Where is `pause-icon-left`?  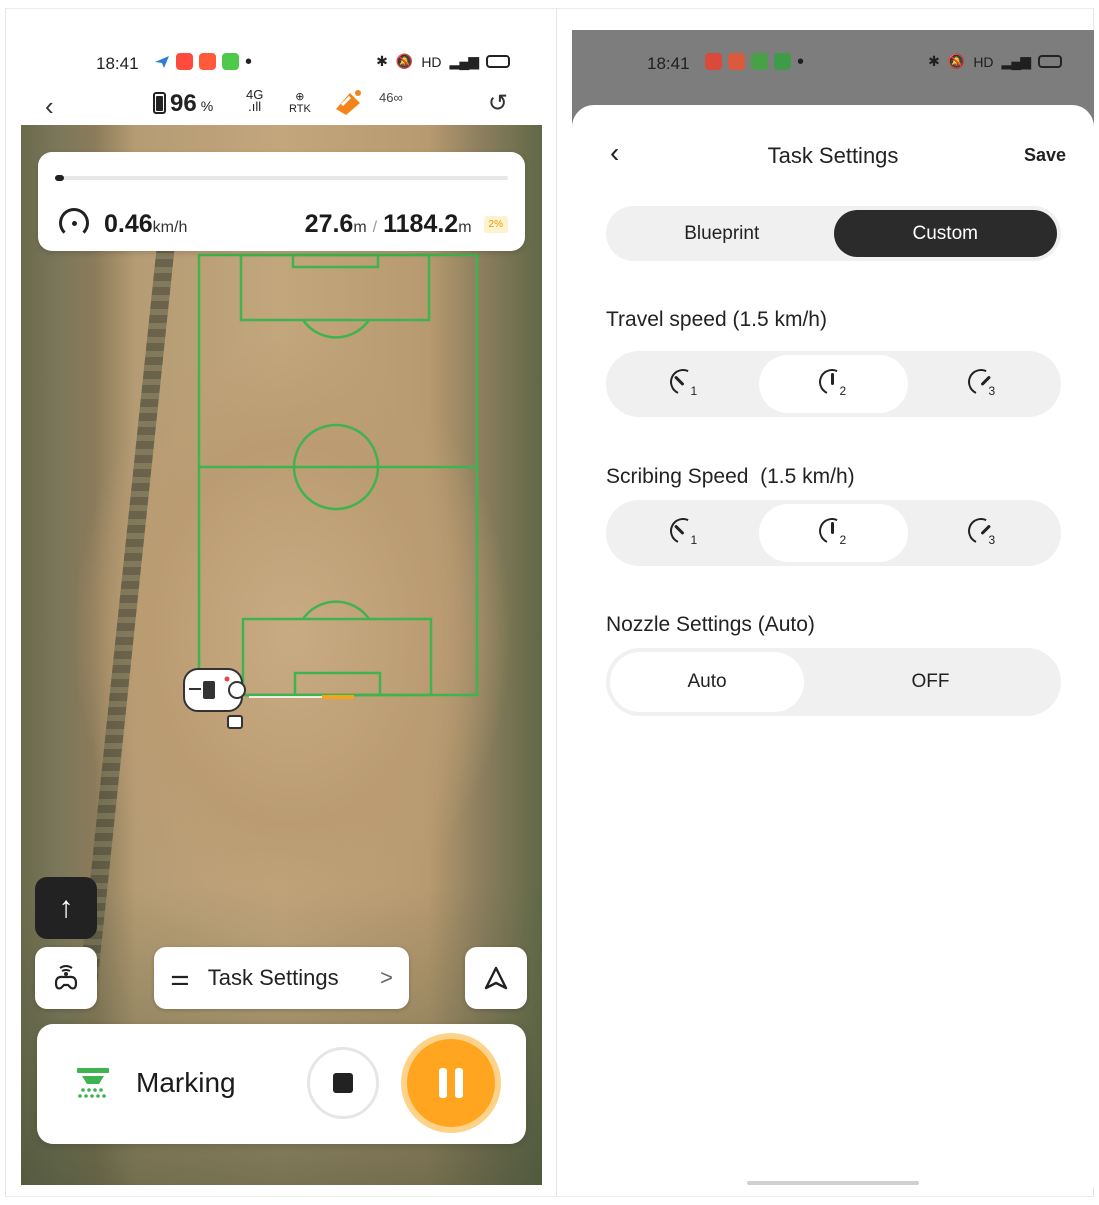
pause-icon-left is located at coordinates (443, 1083).